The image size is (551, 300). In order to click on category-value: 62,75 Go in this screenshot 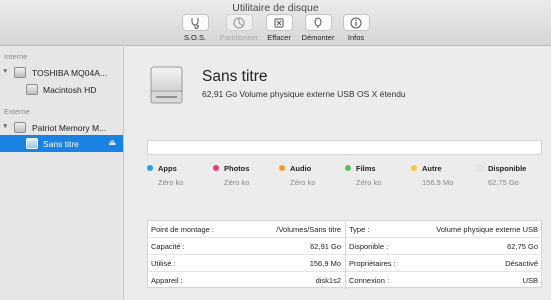, I will do `click(503, 182)`.